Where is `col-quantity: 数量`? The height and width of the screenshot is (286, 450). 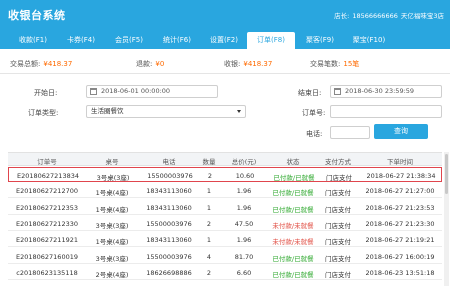 col-quantity: 数量 is located at coordinates (209, 162).